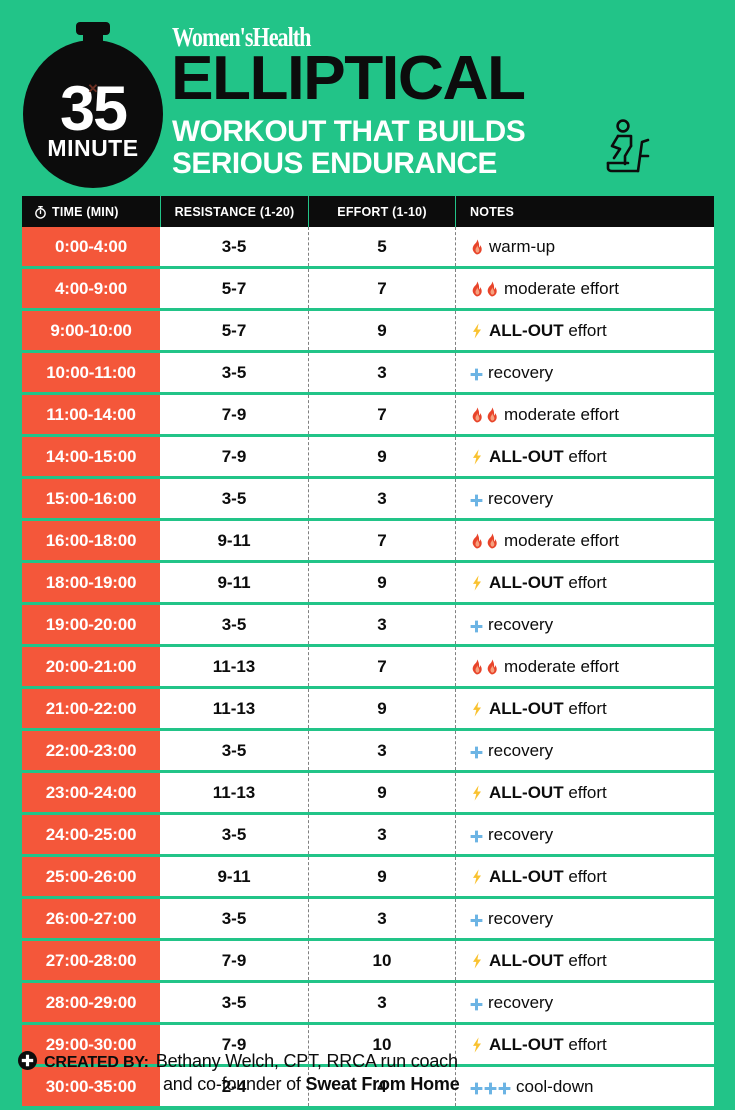  I want to click on stopwatch-body: ✕ 35 MINUTE, so click(93, 114).